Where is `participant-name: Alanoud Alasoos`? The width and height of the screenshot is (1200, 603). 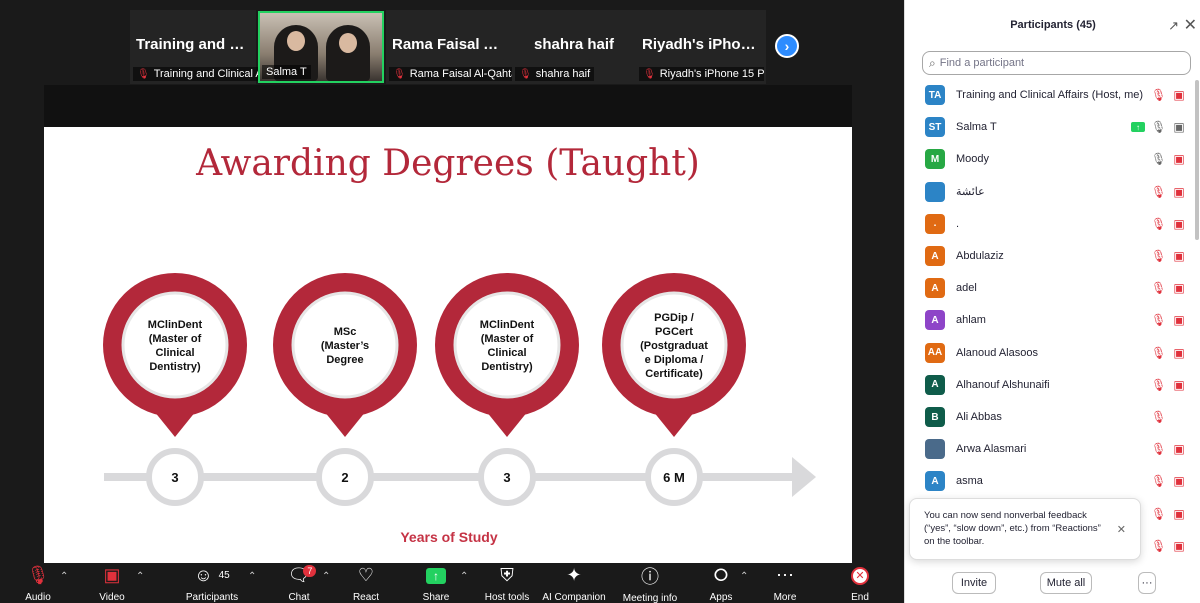
participant-name: Alanoud Alasoos is located at coordinates (997, 352).